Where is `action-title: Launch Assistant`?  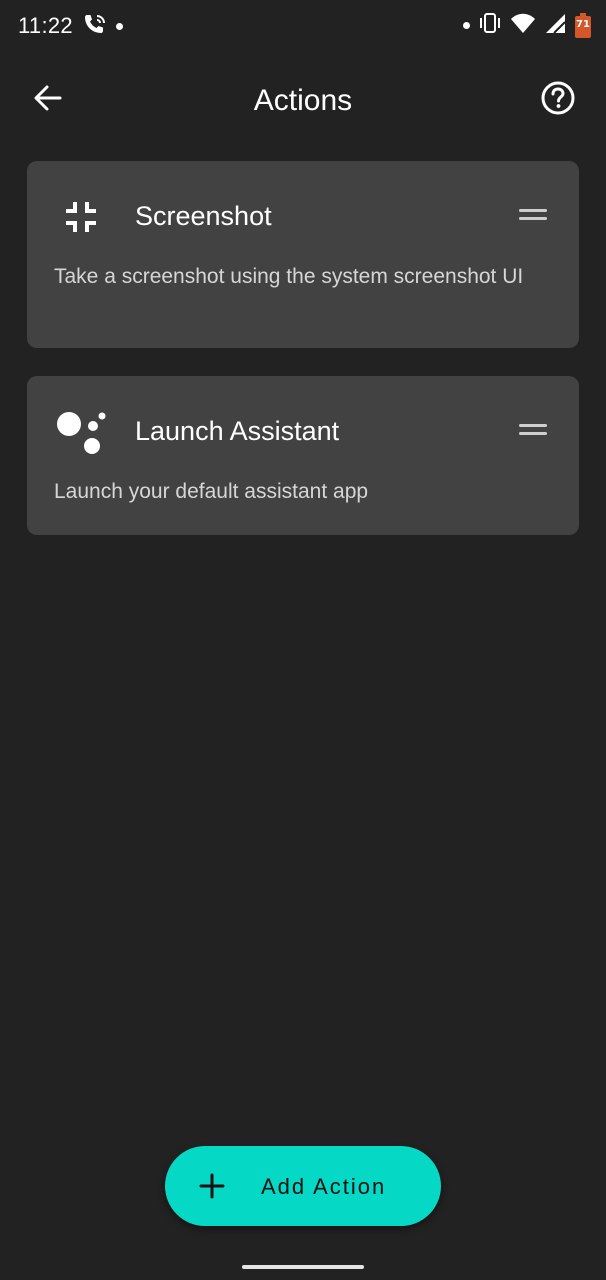
action-title: Launch Assistant is located at coordinates (237, 431).